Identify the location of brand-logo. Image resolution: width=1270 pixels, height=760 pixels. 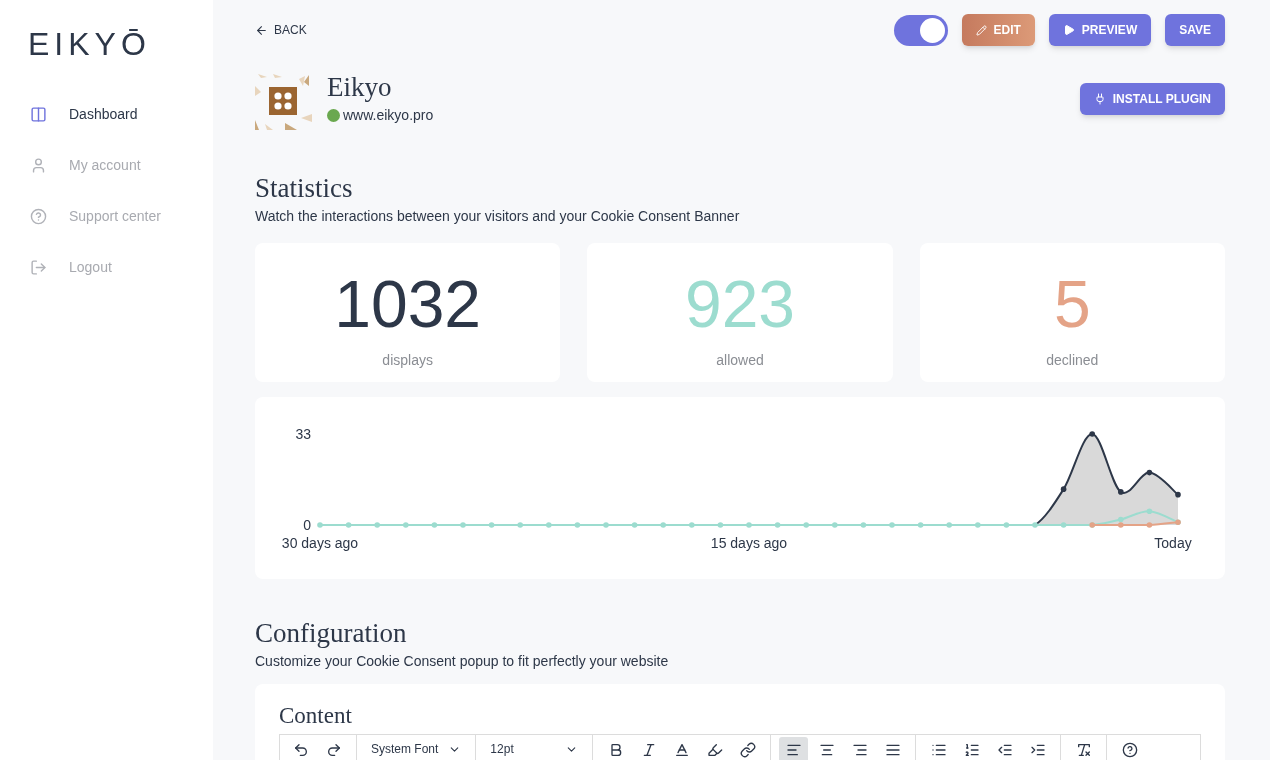
(283, 102).